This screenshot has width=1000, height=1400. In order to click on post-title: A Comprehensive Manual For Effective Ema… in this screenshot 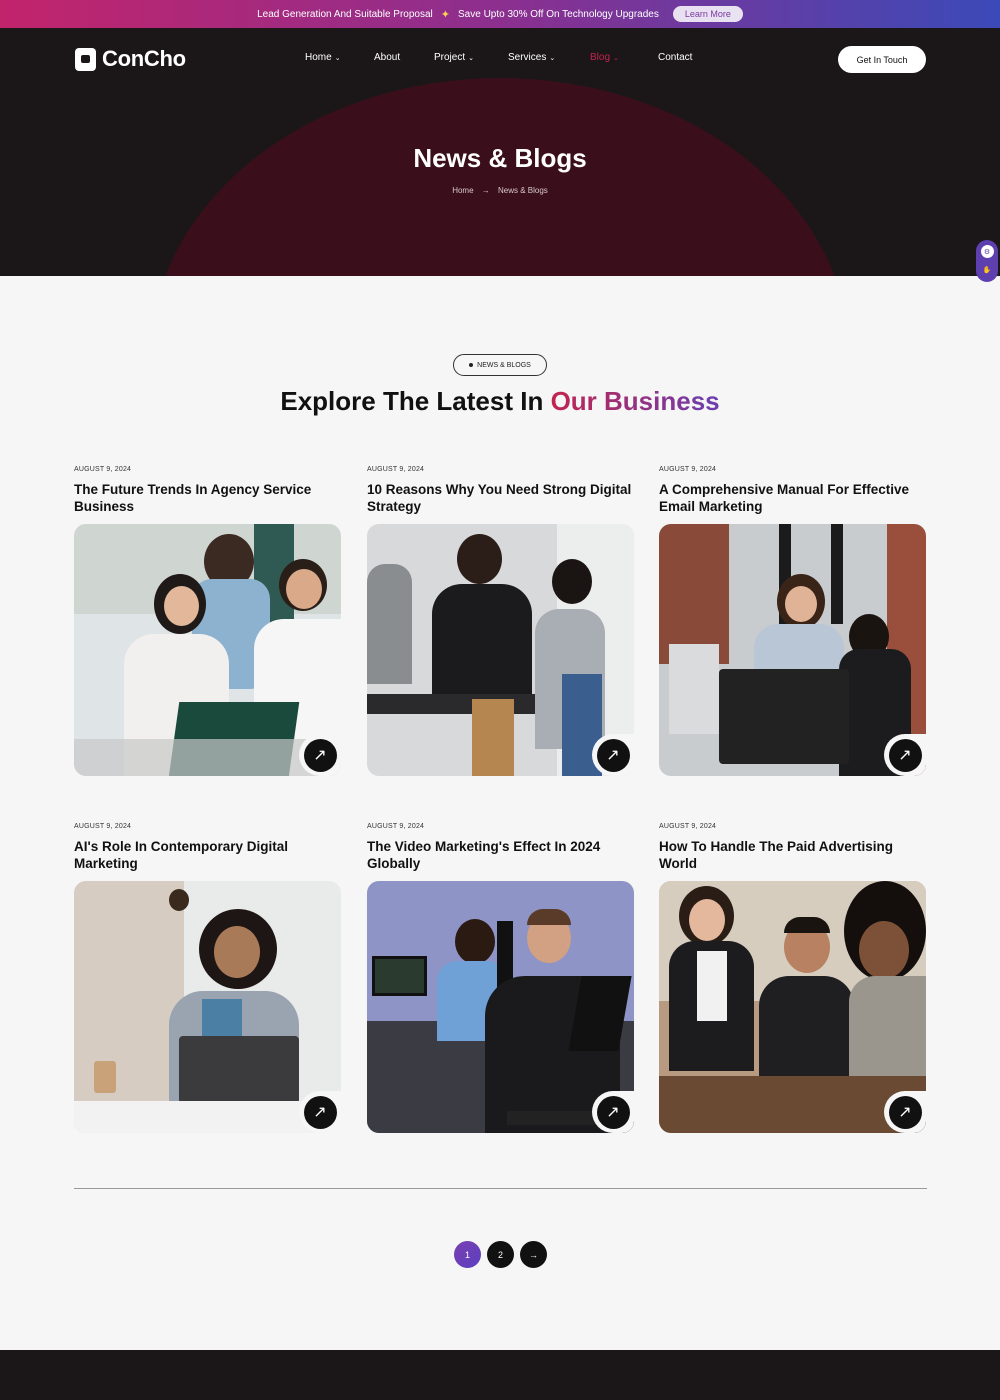, I will do `click(792, 498)`.